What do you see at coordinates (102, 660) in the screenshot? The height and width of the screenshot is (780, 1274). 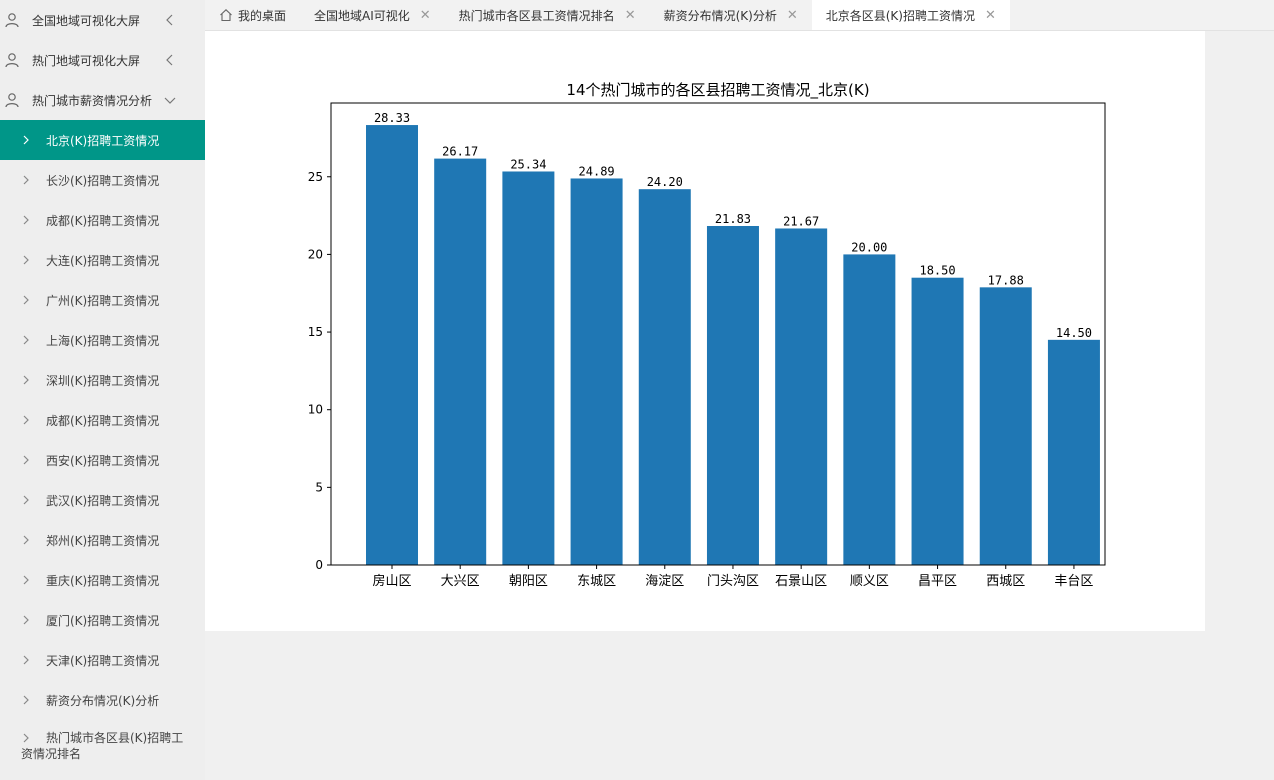 I see `sidebar-subitem: 天津(K)招聘工资情况` at bounding box center [102, 660].